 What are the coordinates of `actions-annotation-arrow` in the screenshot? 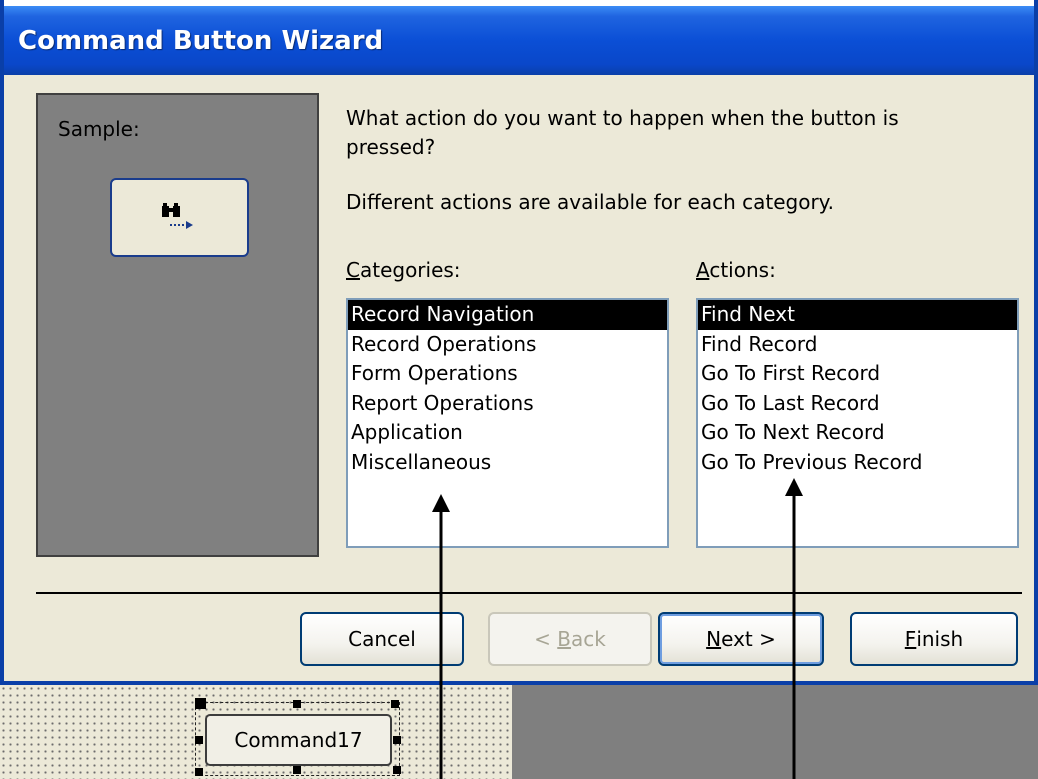 It's located at (794, 628).